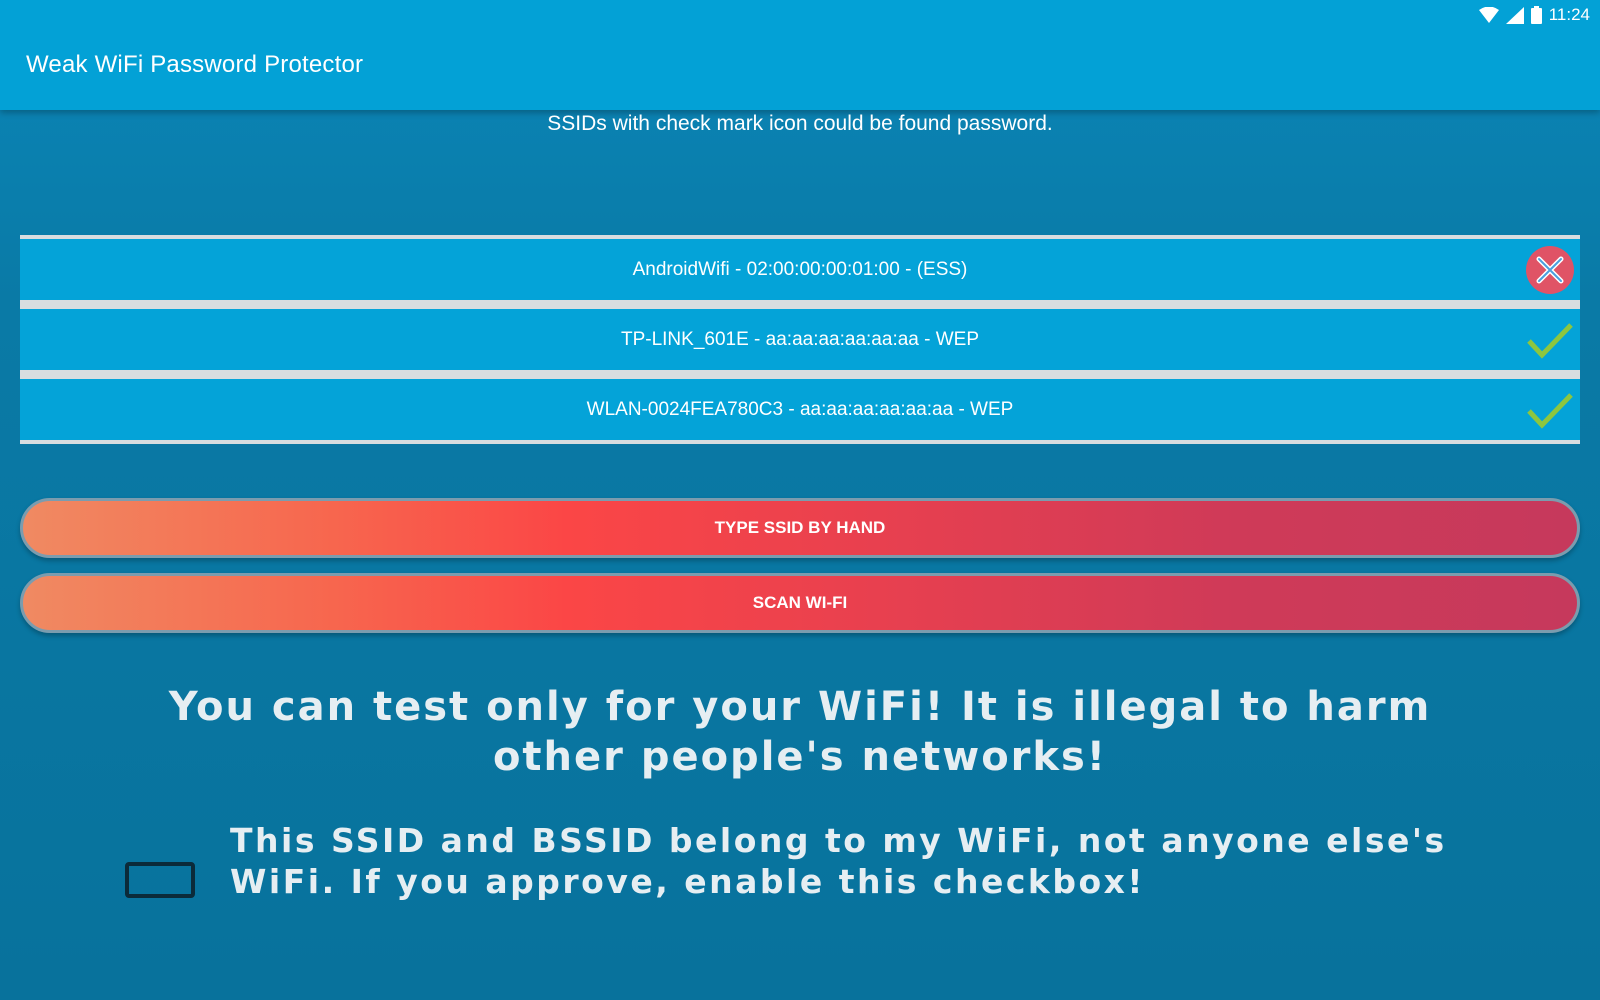 This screenshot has width=1600, height=1000. Describe the element at coordinates (800, 528) in the screenshot. I see `type-ssid-by-hand-button: TYPE SSID BY HAND` at that location.